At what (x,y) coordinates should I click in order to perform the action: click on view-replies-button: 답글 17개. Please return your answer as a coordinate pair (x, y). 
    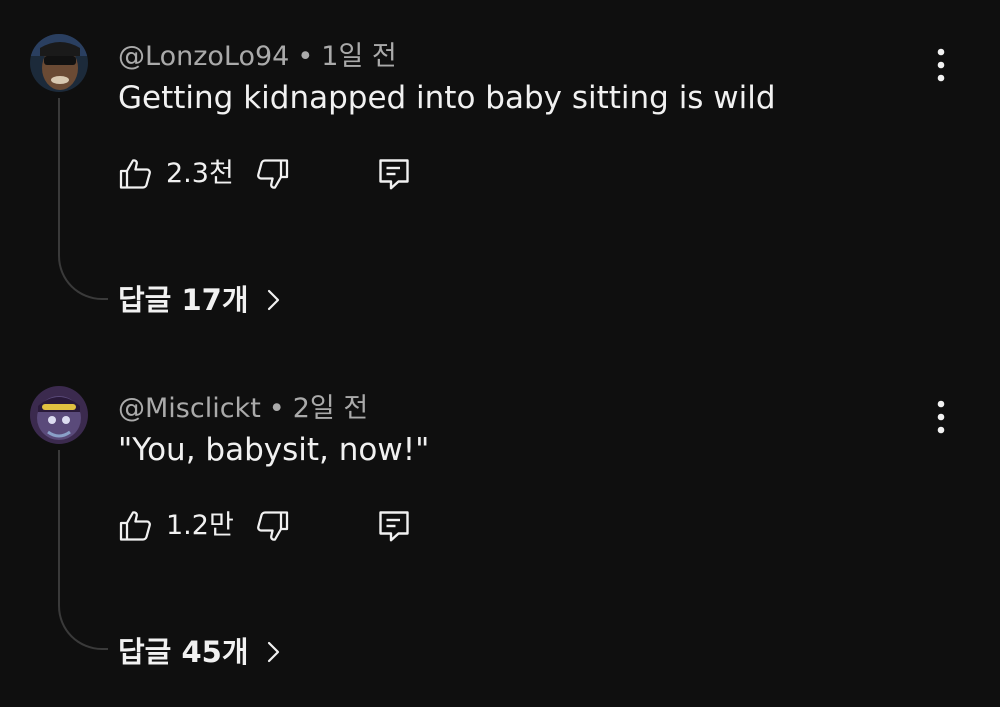
    Looking at the image, I should click on (201, 300).